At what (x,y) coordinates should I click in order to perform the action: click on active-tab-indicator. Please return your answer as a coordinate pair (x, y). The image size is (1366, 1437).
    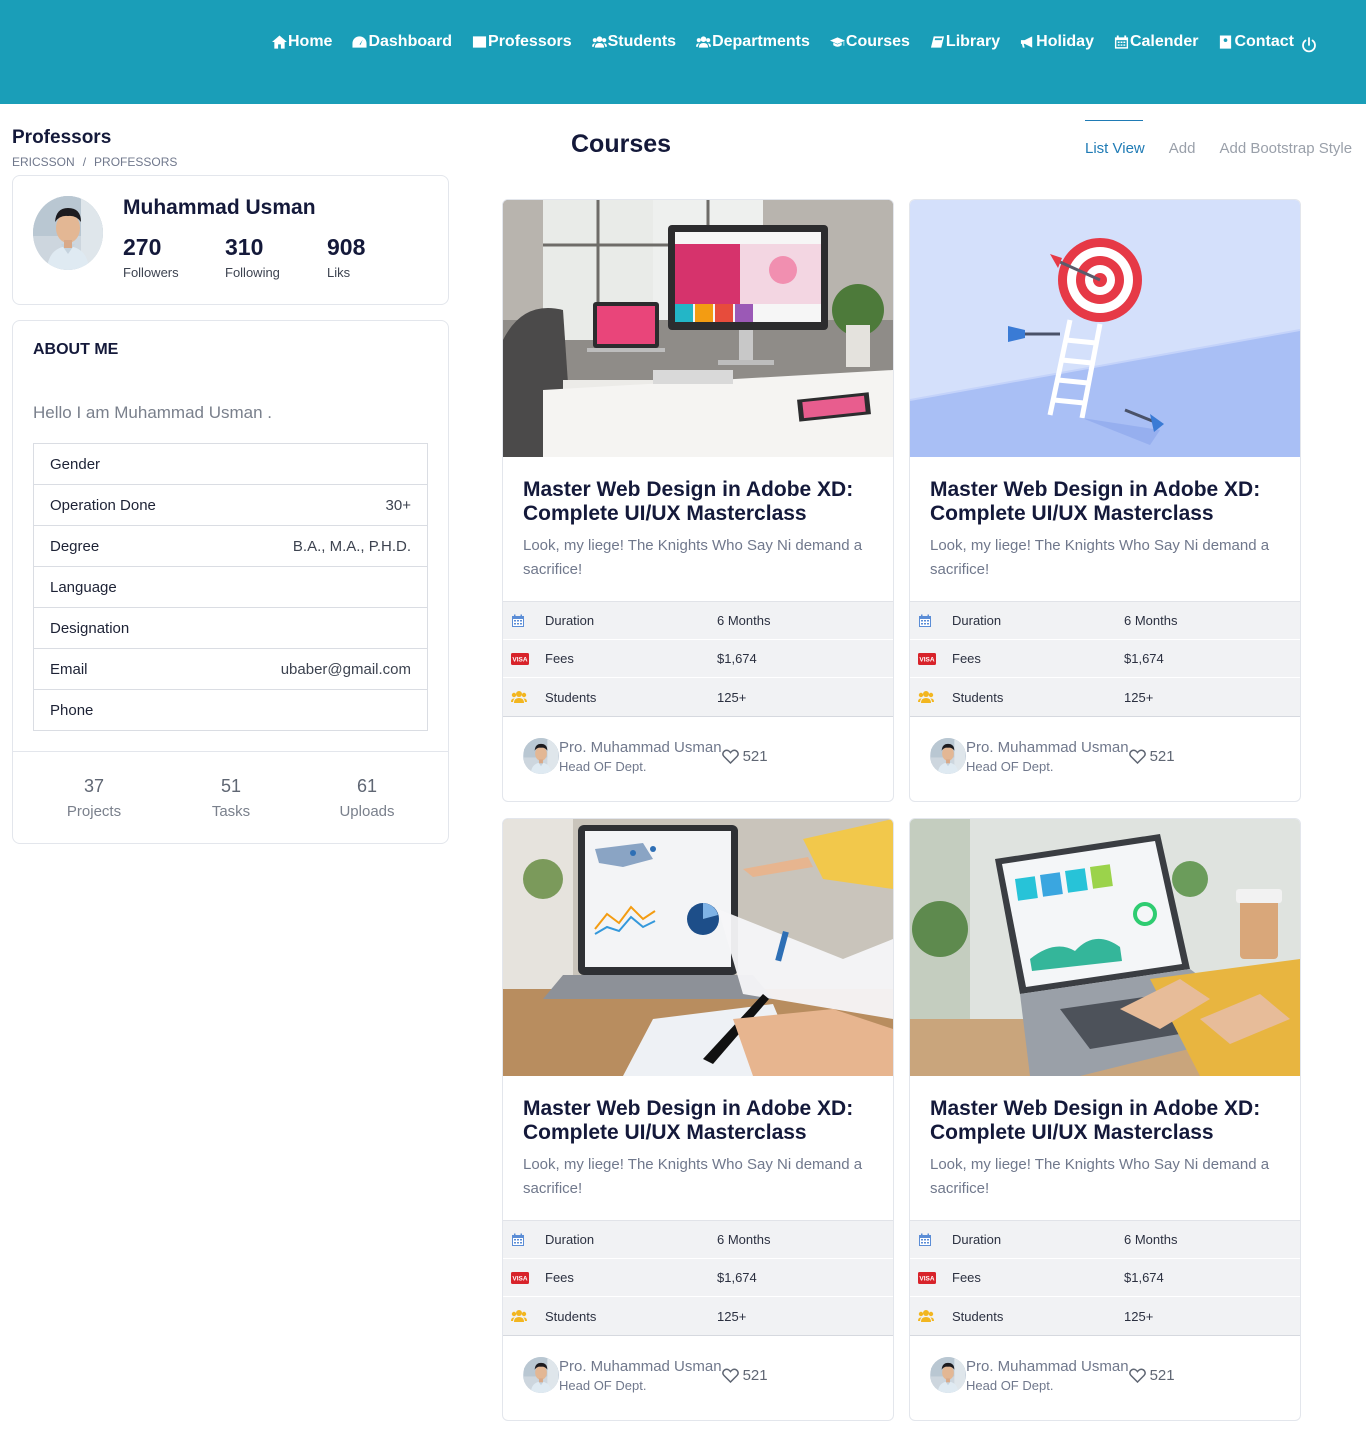
    Looking at the image, I should click on (1114, 120).